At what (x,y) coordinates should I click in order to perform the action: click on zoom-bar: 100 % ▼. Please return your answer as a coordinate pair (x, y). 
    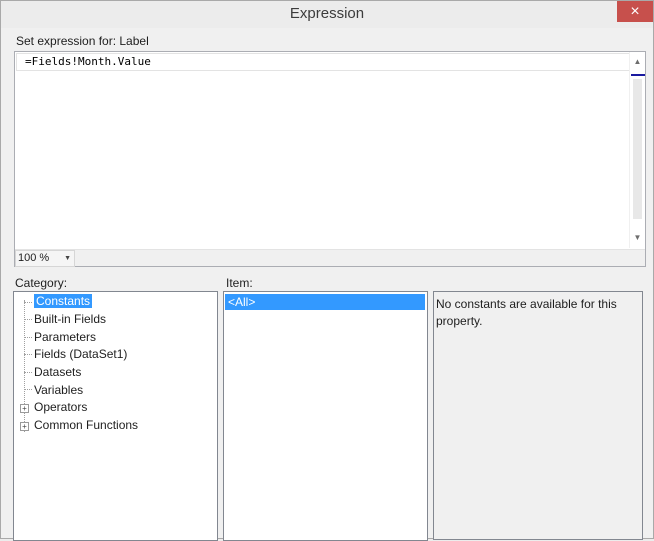
    Looking at the image, I should click on (330, 258).